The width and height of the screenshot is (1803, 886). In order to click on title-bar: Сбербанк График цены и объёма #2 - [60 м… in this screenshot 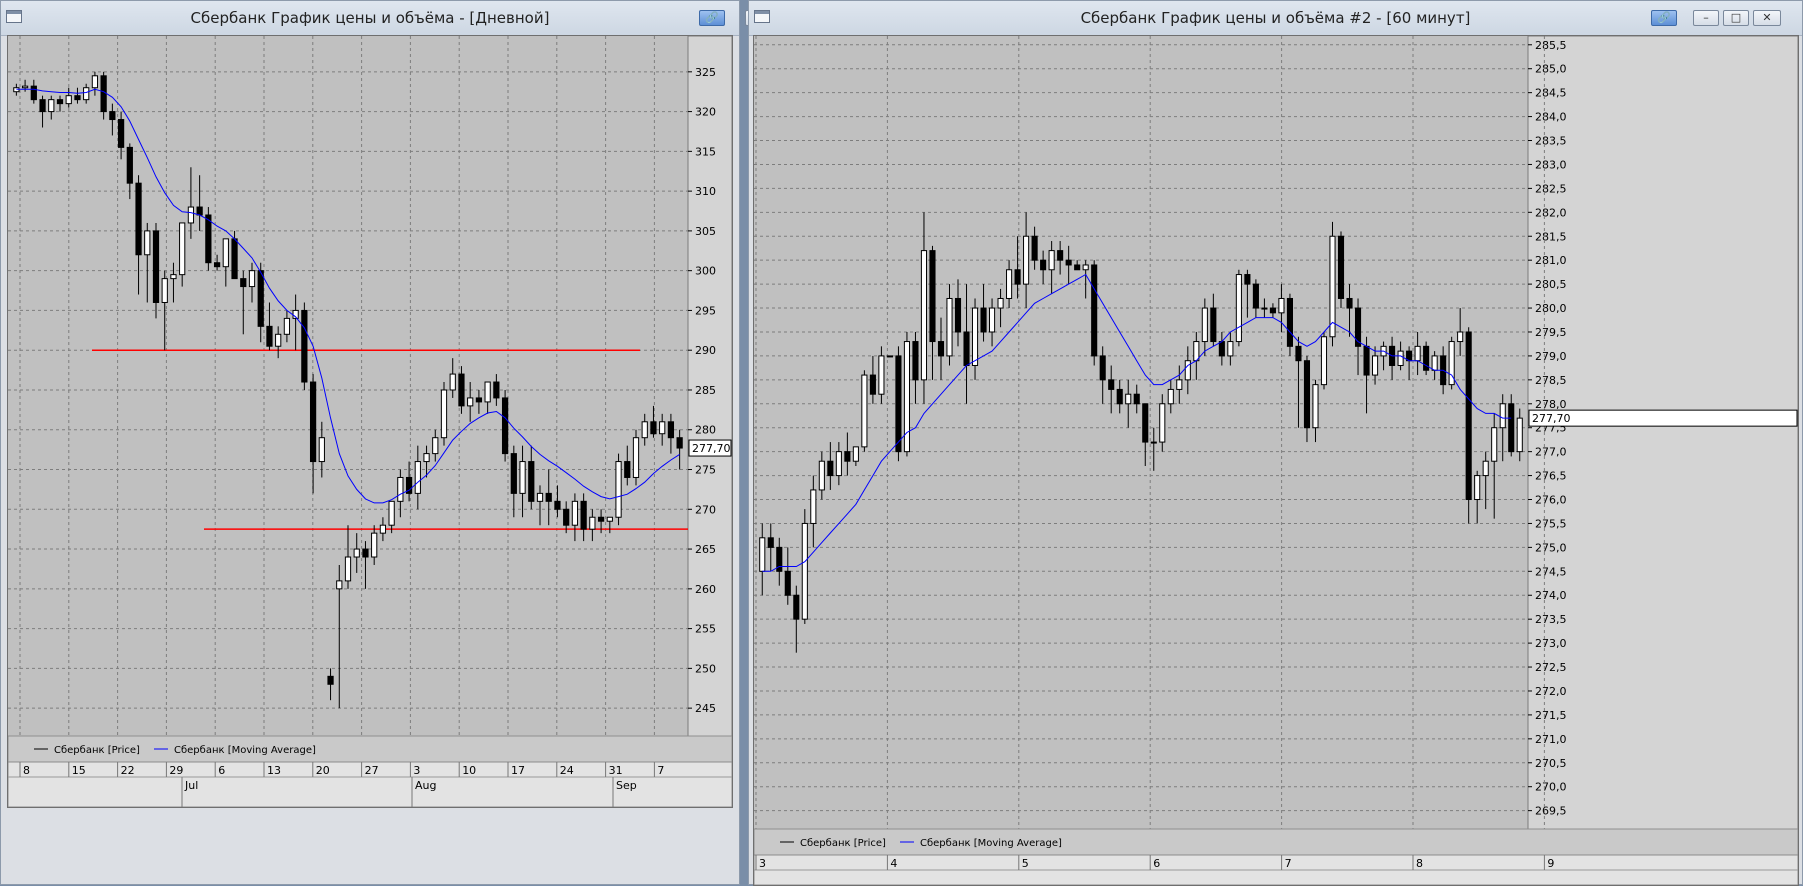, I will do `click(1275, 18)`.